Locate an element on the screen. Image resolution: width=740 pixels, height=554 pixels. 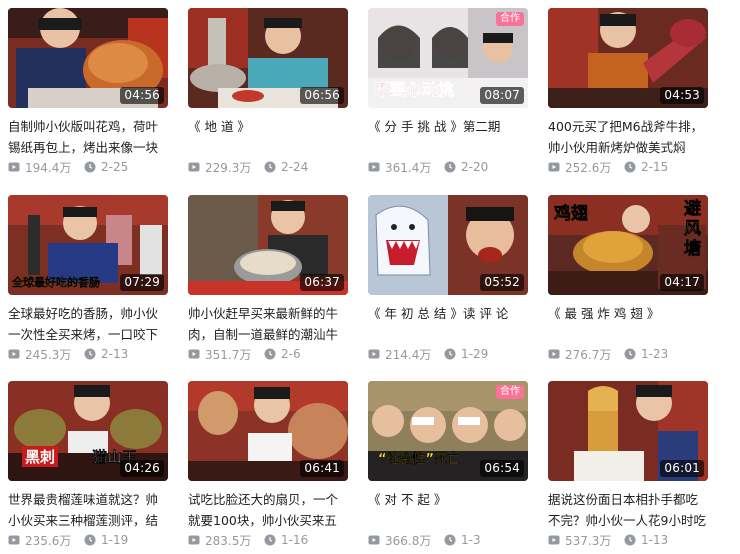
video-meta: 245.3万 2-13 is located at coordinates (93, 354).